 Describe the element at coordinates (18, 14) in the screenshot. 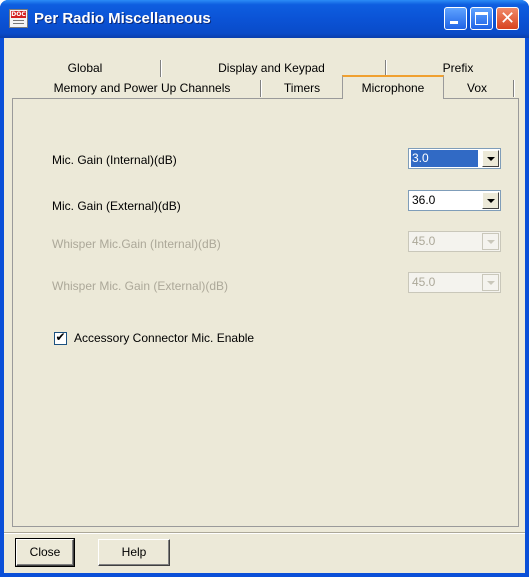

I see `doc-tag: DOC` at that location.